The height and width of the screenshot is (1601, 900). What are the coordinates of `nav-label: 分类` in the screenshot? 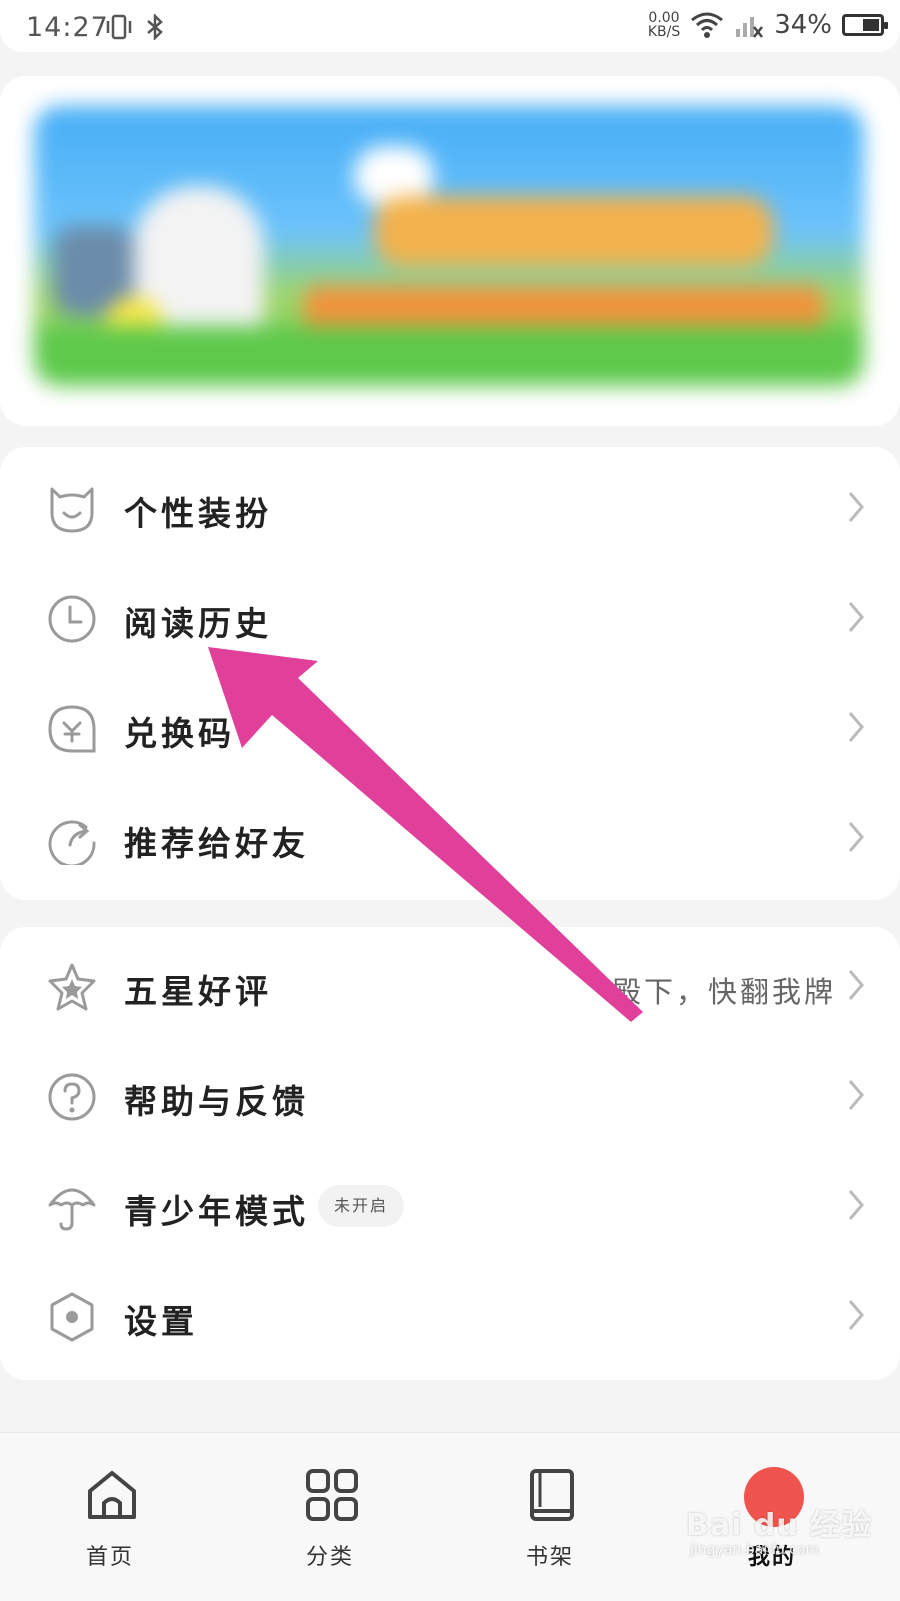 It's located at (329, 1557).